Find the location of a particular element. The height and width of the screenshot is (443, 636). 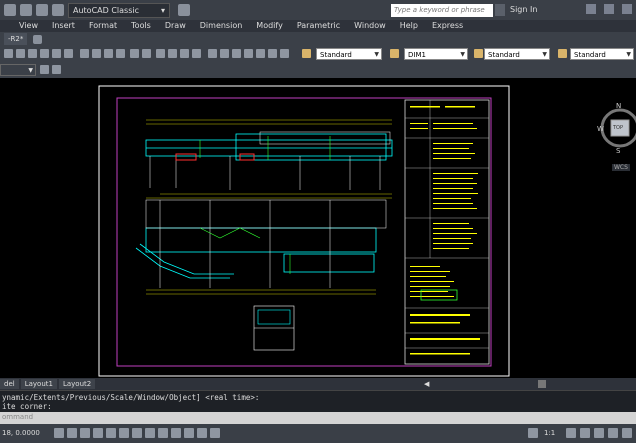

ortho-icon is located at coordinates (85, 433).